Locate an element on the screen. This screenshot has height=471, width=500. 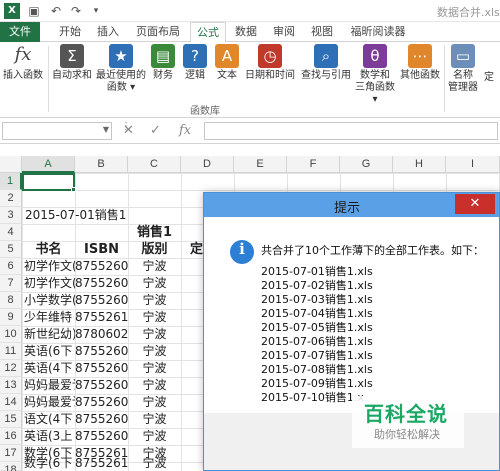
cell-c11: 宁波 is located at coordinates (154, 351).